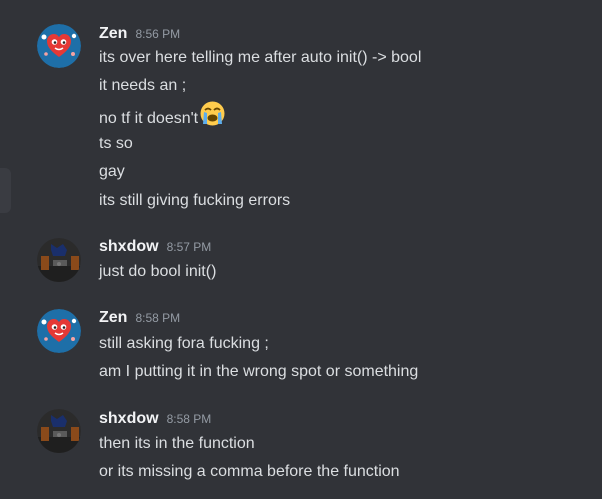  Describe the element at coordinates (177, 443) in the screenshot. I see `message-text: then its in the function` at that location.